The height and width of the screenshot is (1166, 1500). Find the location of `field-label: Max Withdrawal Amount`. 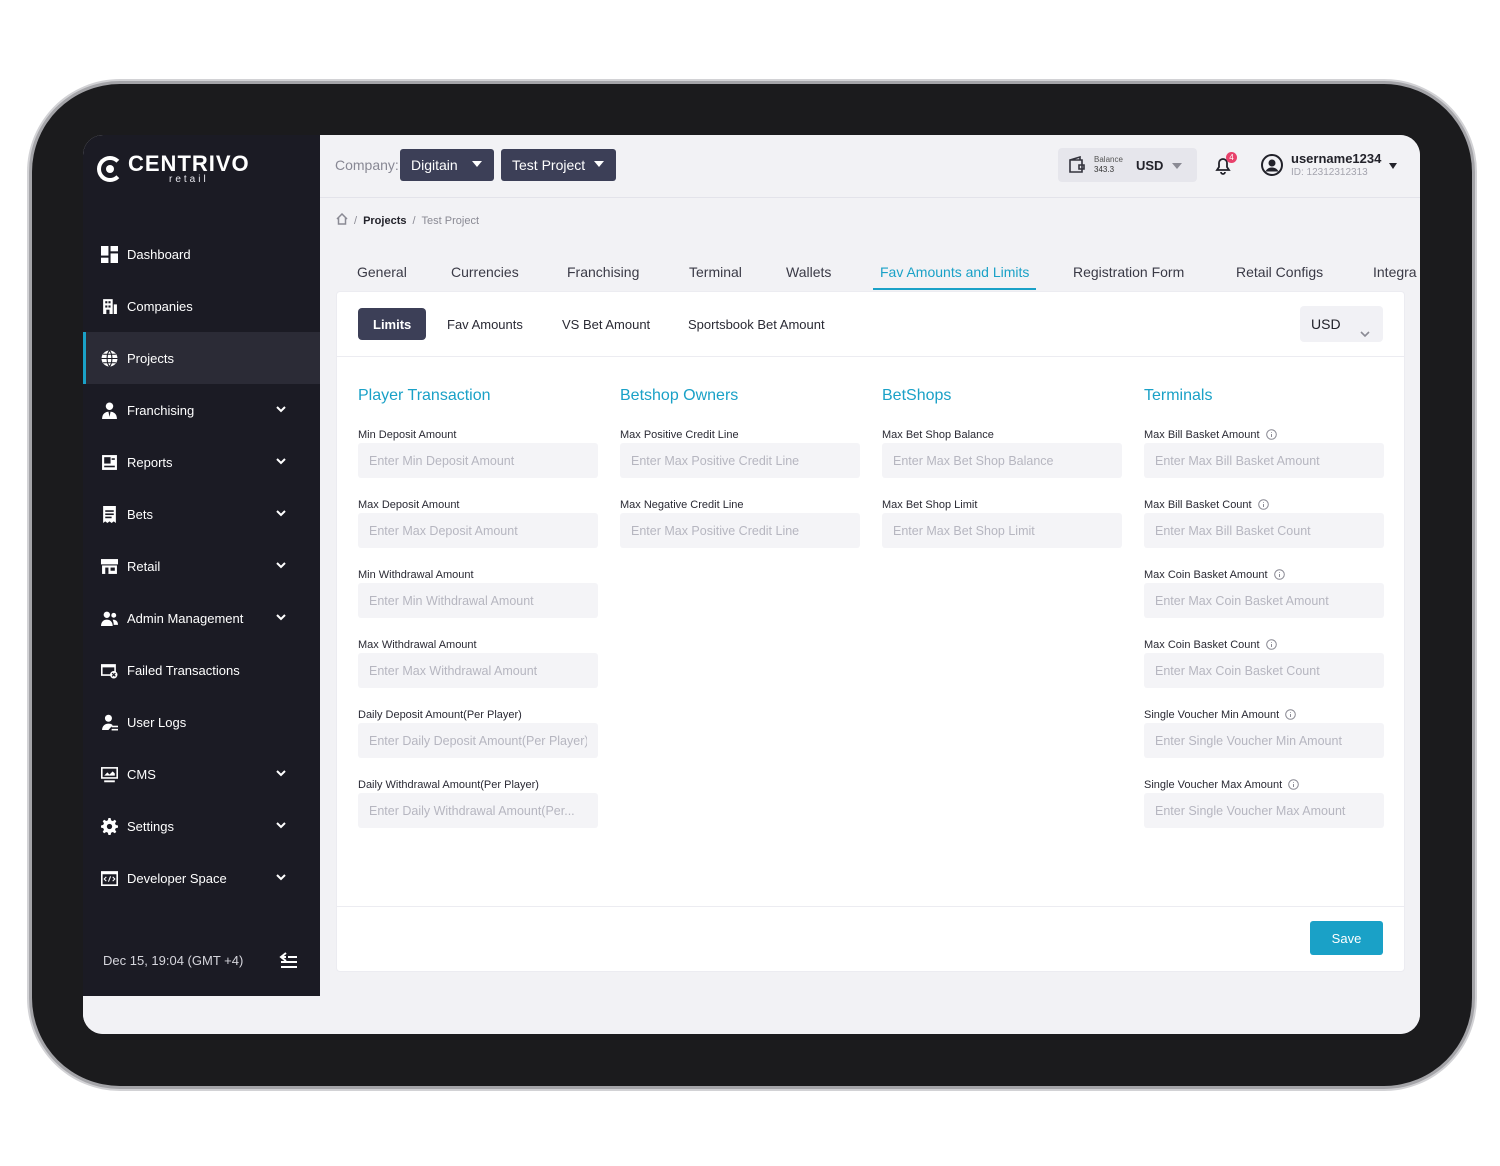

field-label: Max Withdrawal Amount is located at coordinates (417, 644).